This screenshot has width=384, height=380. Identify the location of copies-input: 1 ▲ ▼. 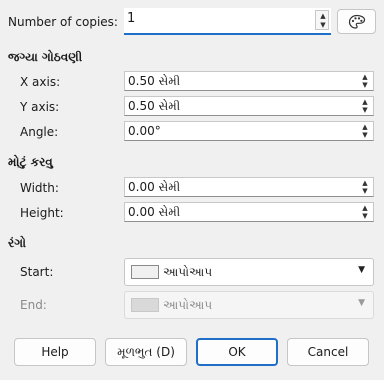
(227, 21).